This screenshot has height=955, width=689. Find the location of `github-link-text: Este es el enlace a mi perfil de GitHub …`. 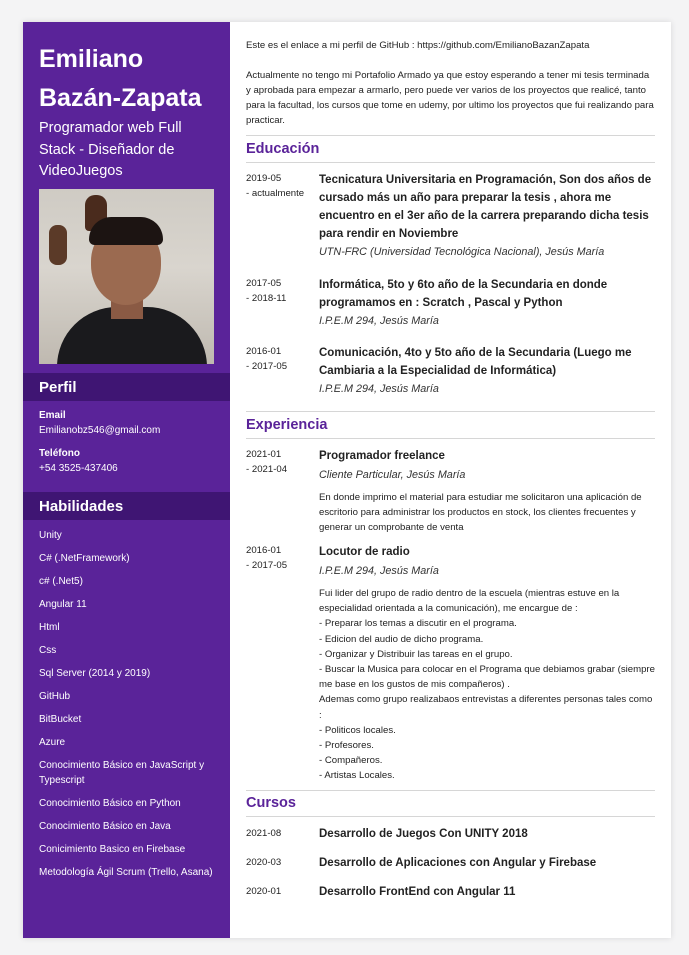

github-link-text: Este es el enlace a mi perfil de GitHub … is located at coordinates (450, 45).